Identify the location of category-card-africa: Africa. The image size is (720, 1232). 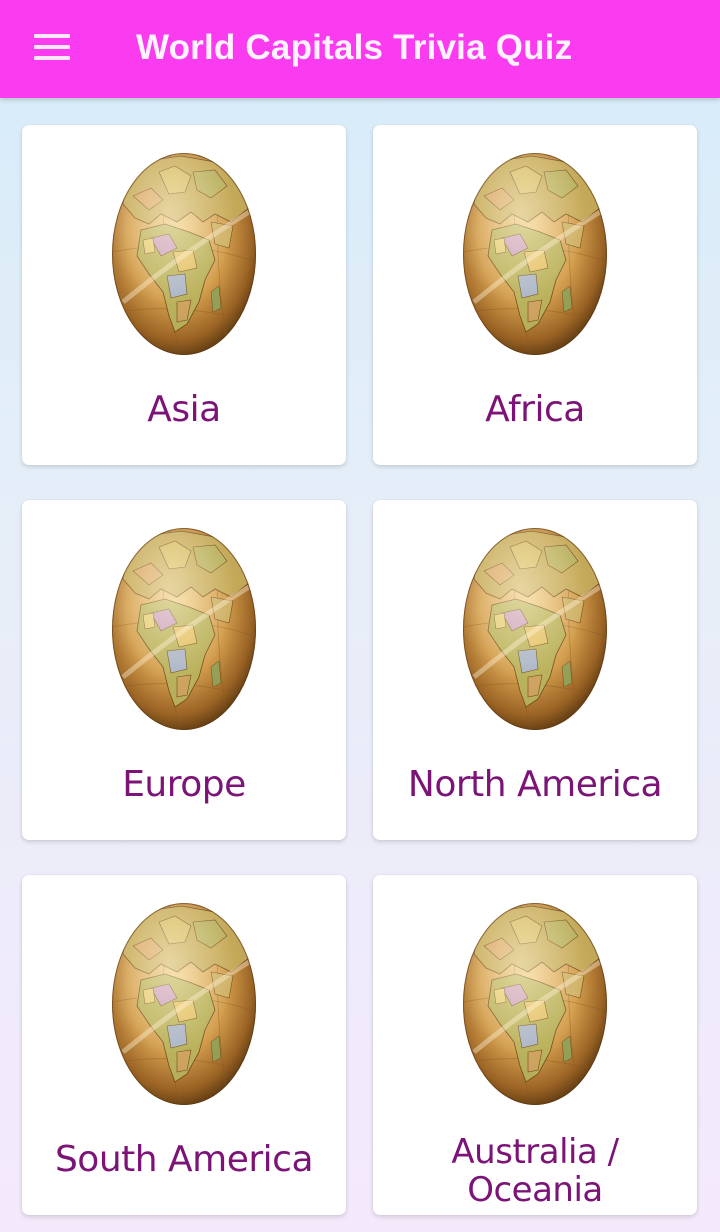
(535, 295).